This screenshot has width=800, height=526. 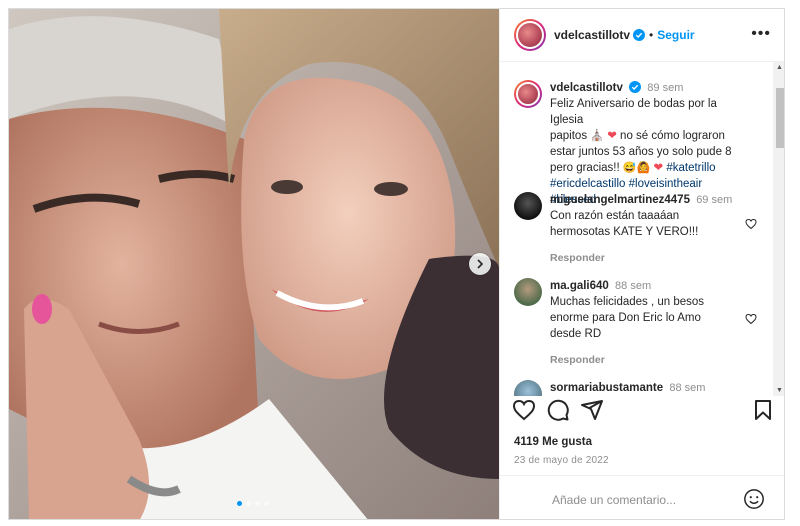 What do you see at coordinates (620, 200) in the screenshot?
I see `comment-username: miguelangelmartinez4475` at bounding box center [620, 200].